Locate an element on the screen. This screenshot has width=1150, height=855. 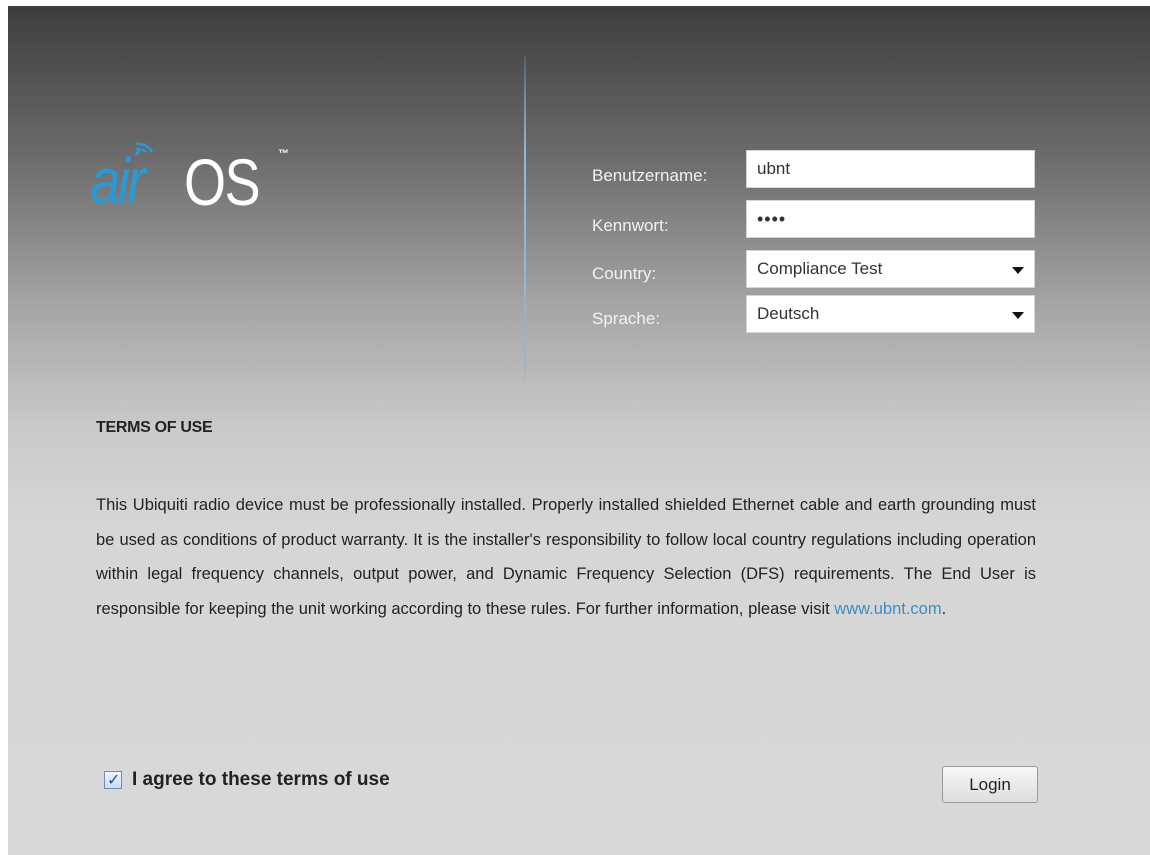
language-select: Deutsch is located at coordinates (890, 314).